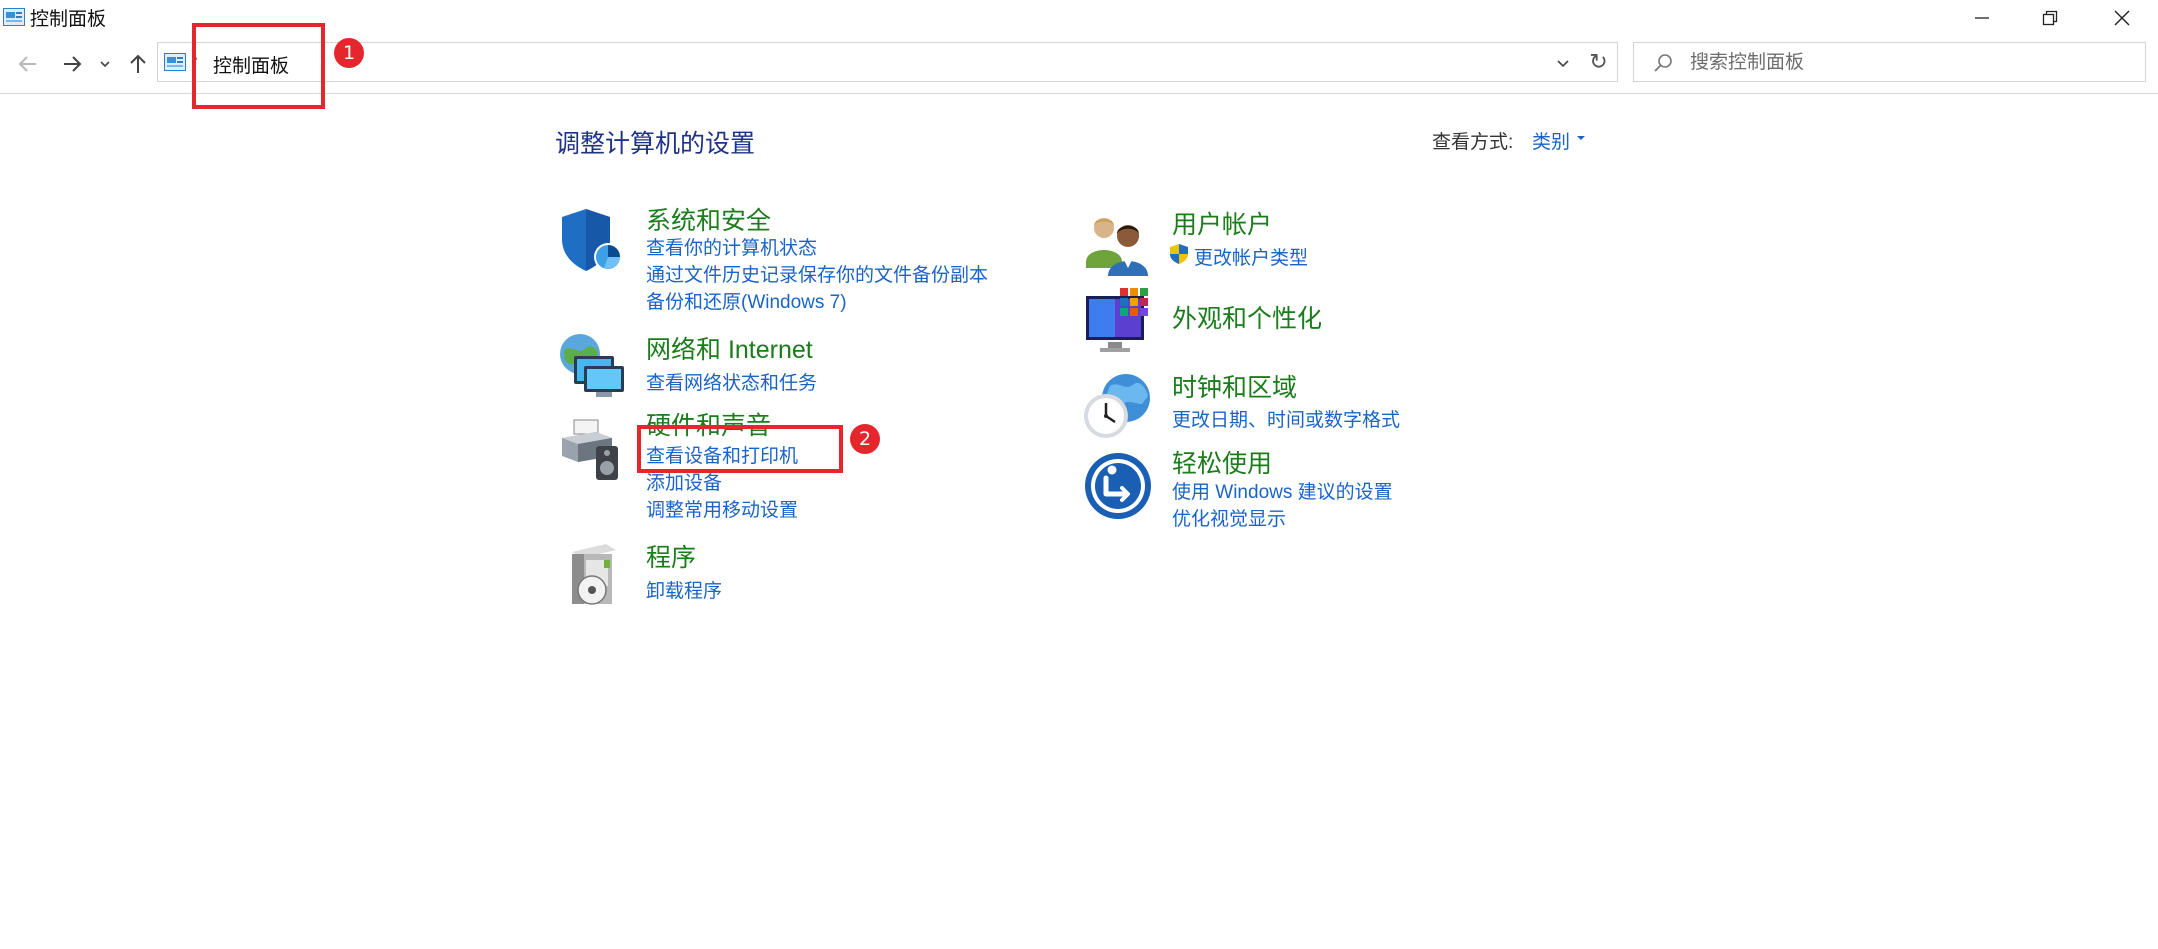 This screenshot has width=2158, height=949. What do you see at coordinates (1118, 486) in the screenshot?
I see `ease-of-access-icon` at bounding box center [1118, 486].